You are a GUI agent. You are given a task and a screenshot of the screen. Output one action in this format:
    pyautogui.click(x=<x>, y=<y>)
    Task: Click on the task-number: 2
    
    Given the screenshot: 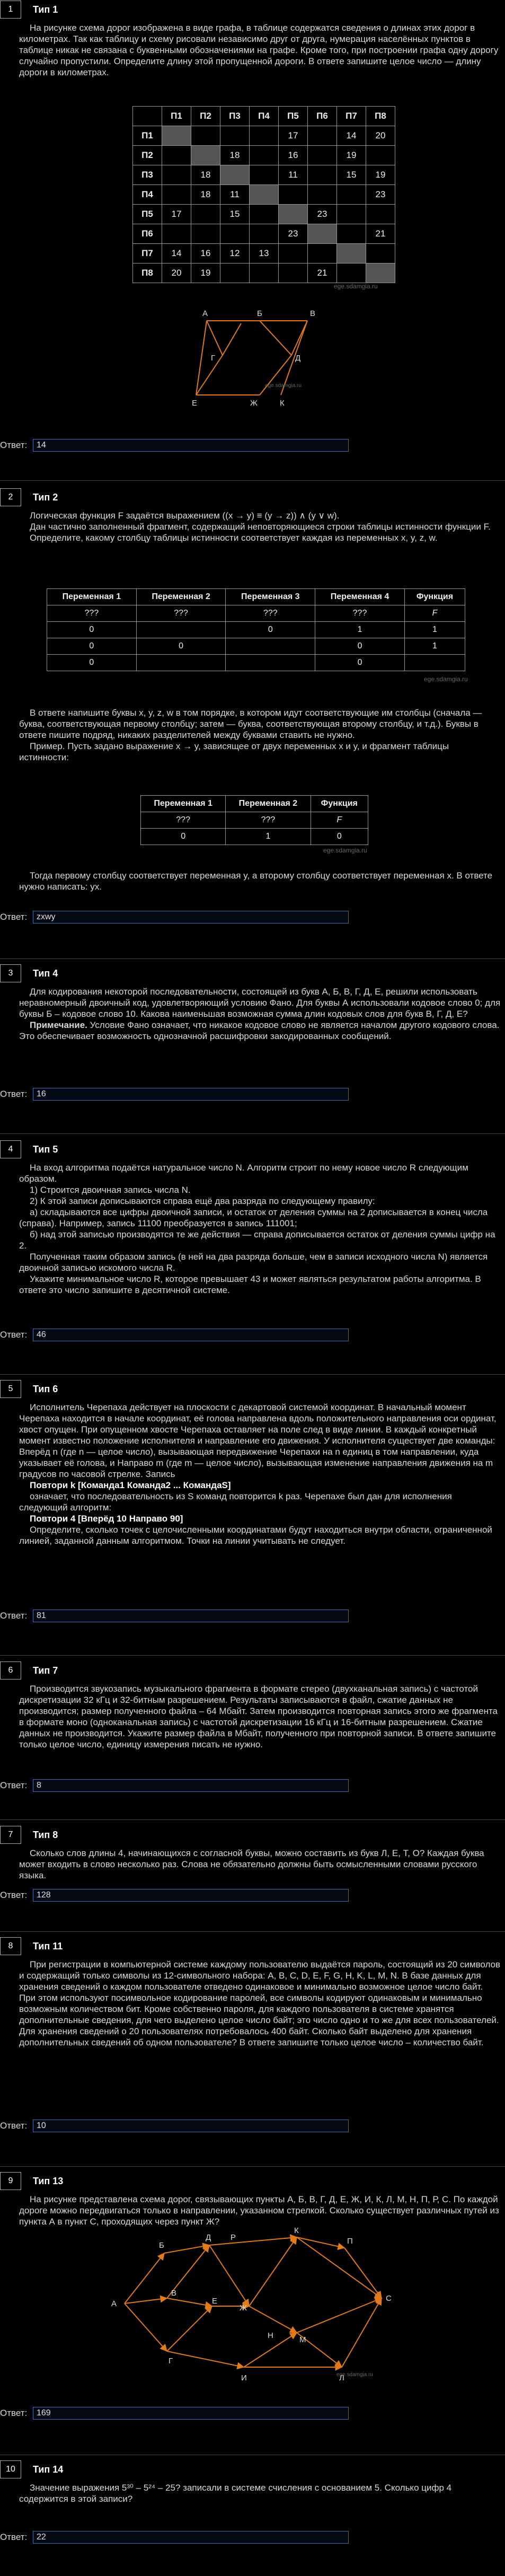 What is the action you would take?
    pyautogui.click(x=10, y=497)
    